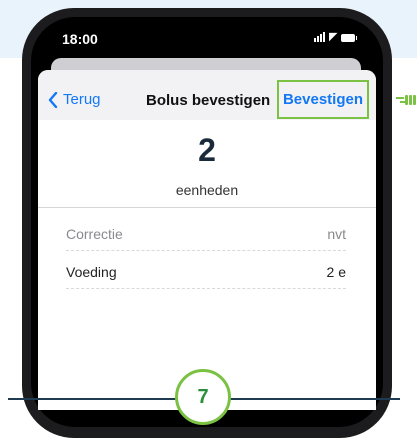  Describe the element at coordinates (80, 39) in the screenshot. I see `status-time: 18:00` at that location.